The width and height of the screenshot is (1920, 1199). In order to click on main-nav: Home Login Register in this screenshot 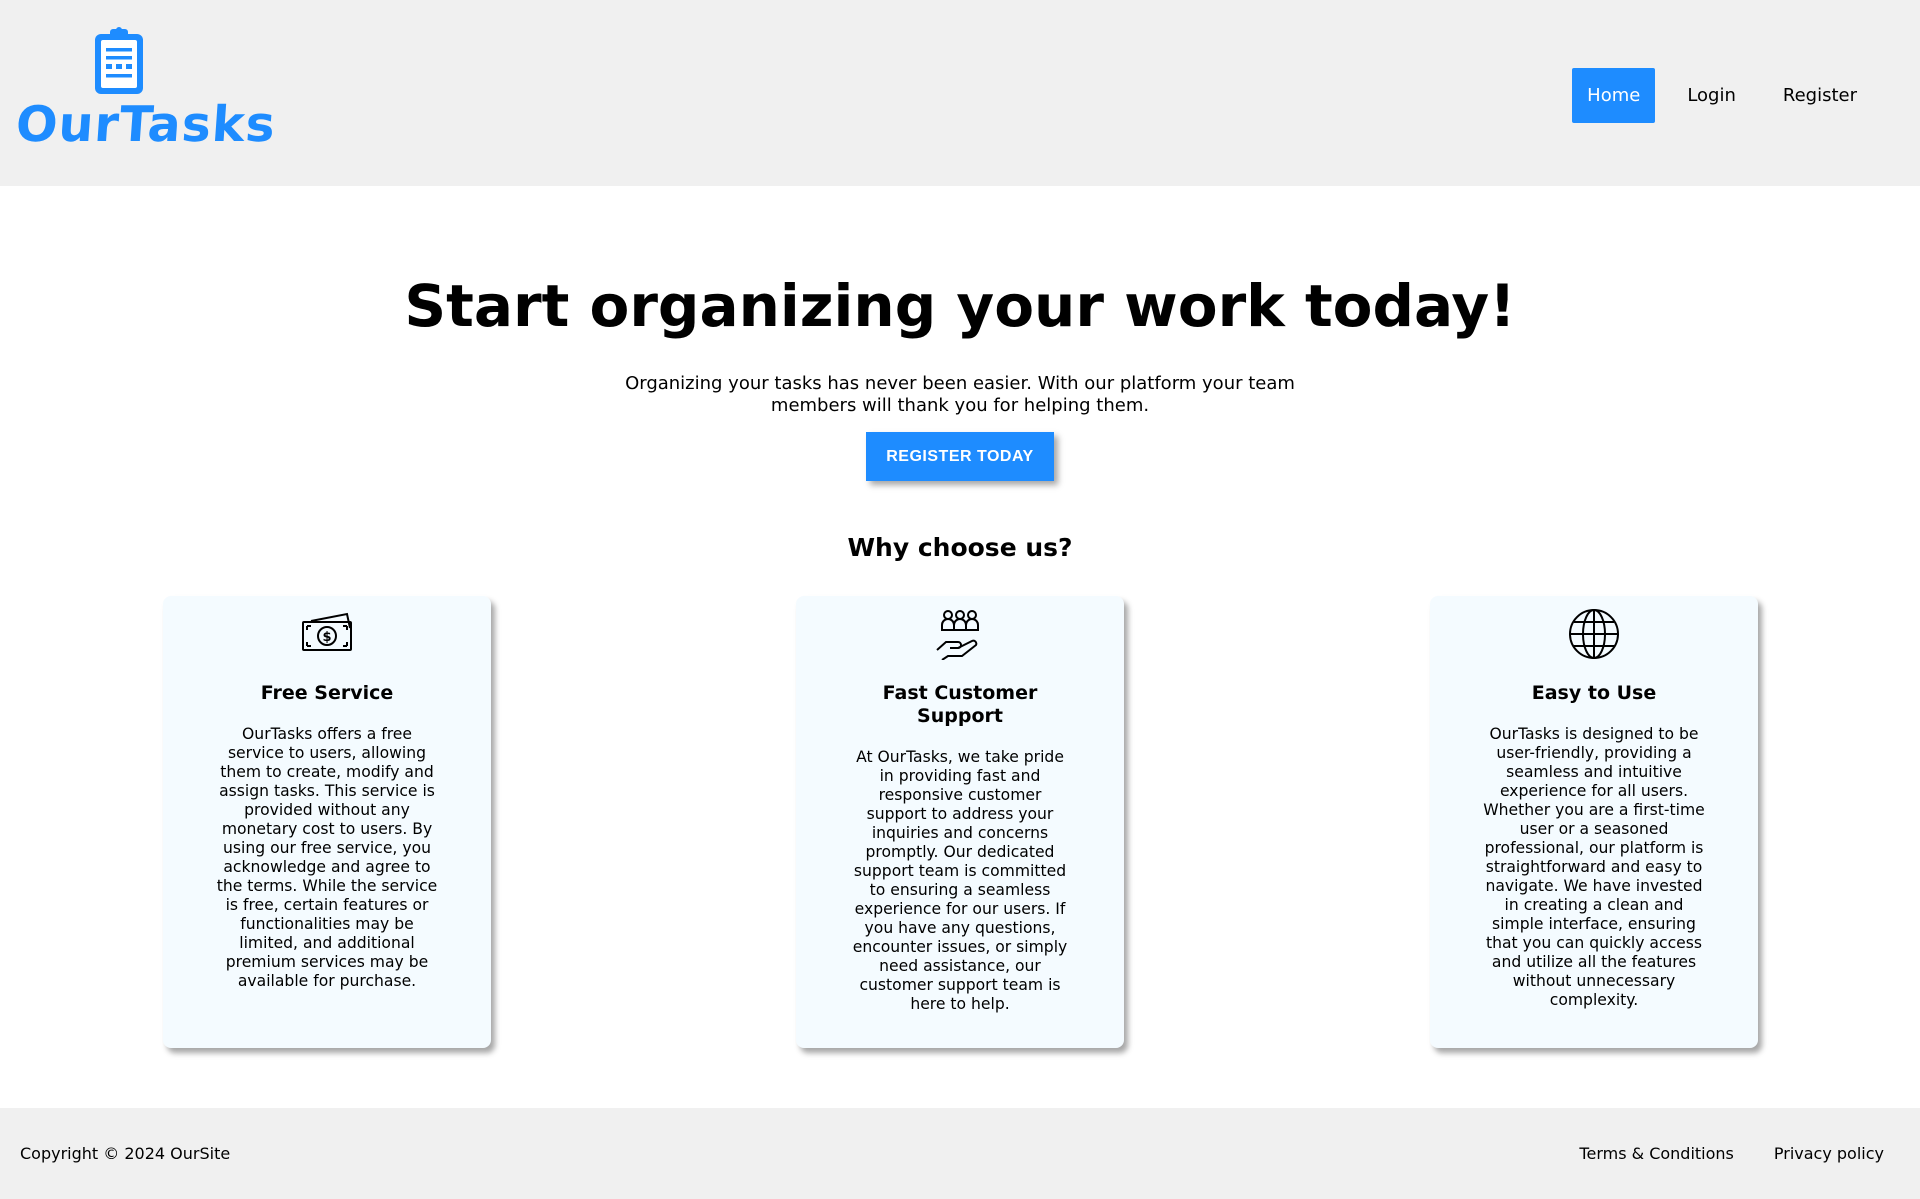, I will do `click(1746, 95)`.